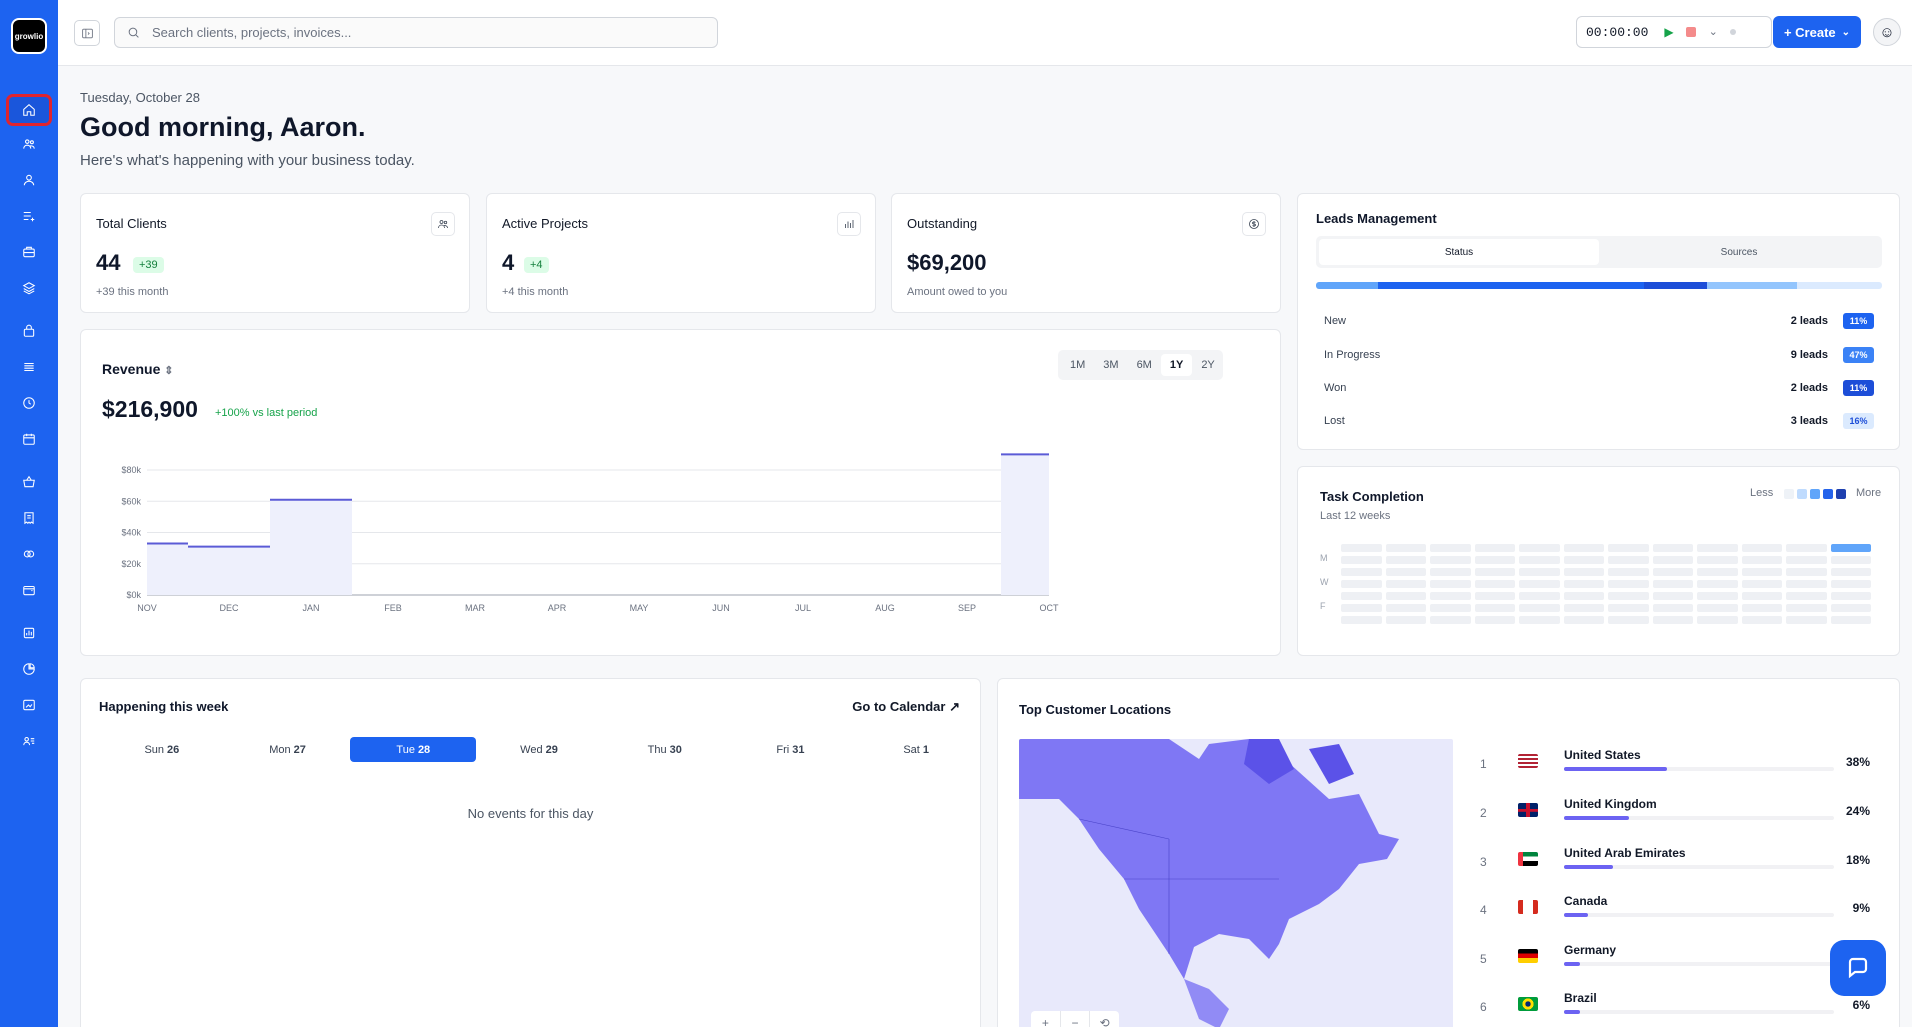  I want to click on go-to-calendar-link: Go to Calendar ↗, so click(906, 707).